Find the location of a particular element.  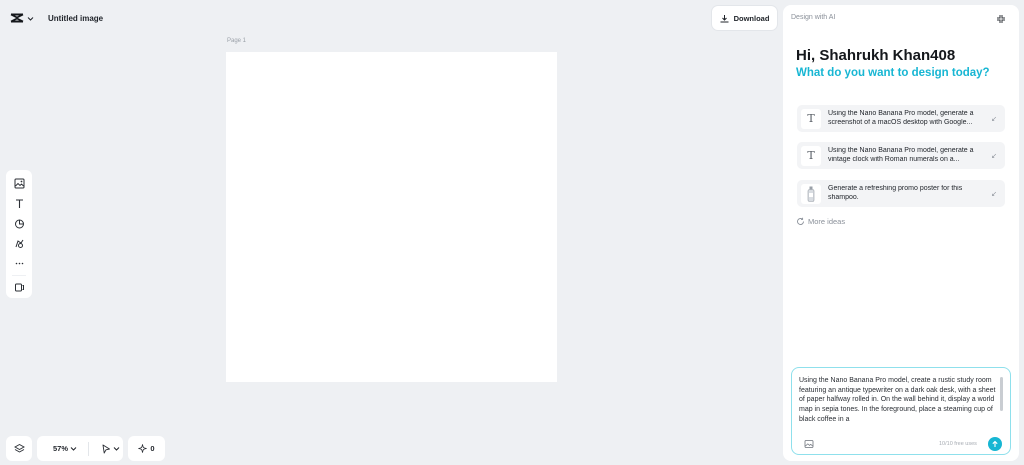

top-left-bar: Untitled image is located at coordinates (56, 18).